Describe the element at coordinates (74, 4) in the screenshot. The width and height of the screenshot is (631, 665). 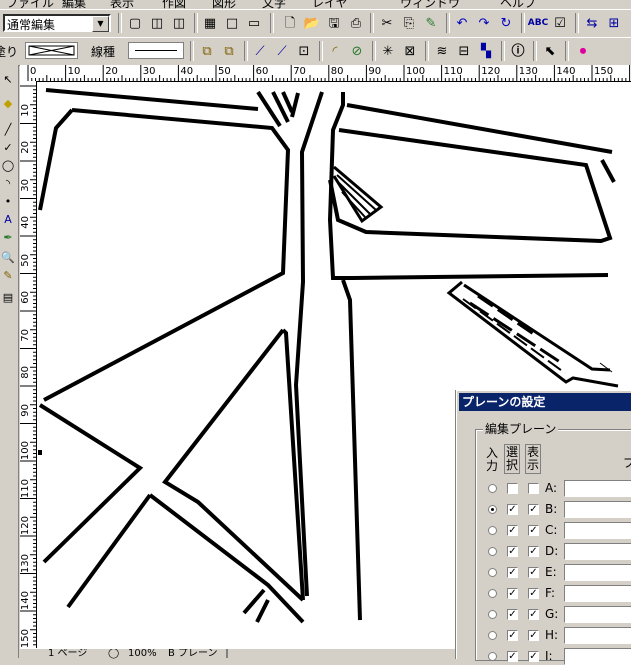
I see `menu-item-edit: 編集` at that location.